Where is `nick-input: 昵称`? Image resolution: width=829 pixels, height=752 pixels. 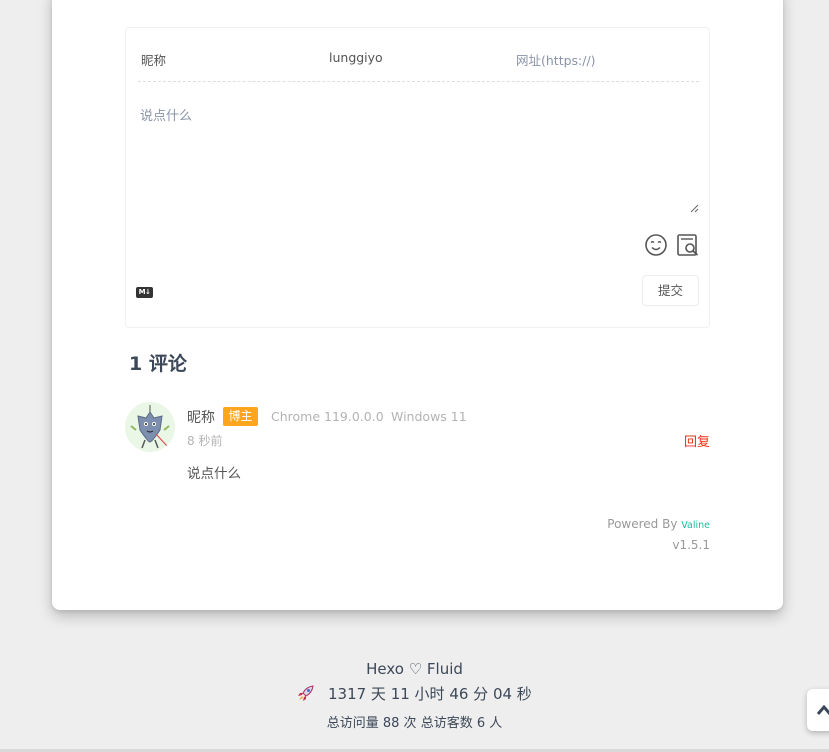
nick-input: 昵称 is located at coordinates (153, 59).